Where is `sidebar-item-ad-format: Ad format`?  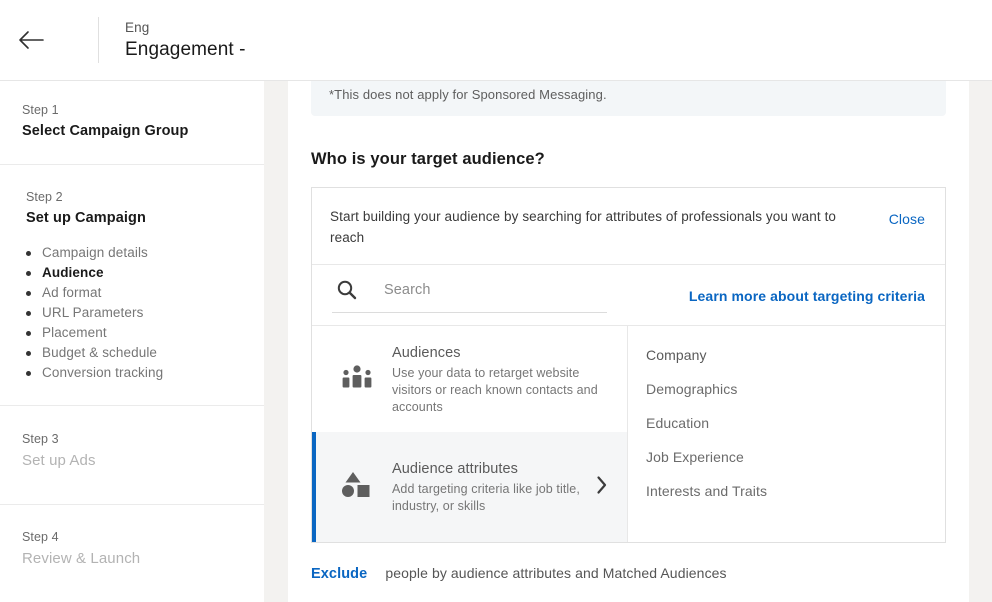
sidebar-item-ad-format: Ad format is located at coordinates (145, 293).